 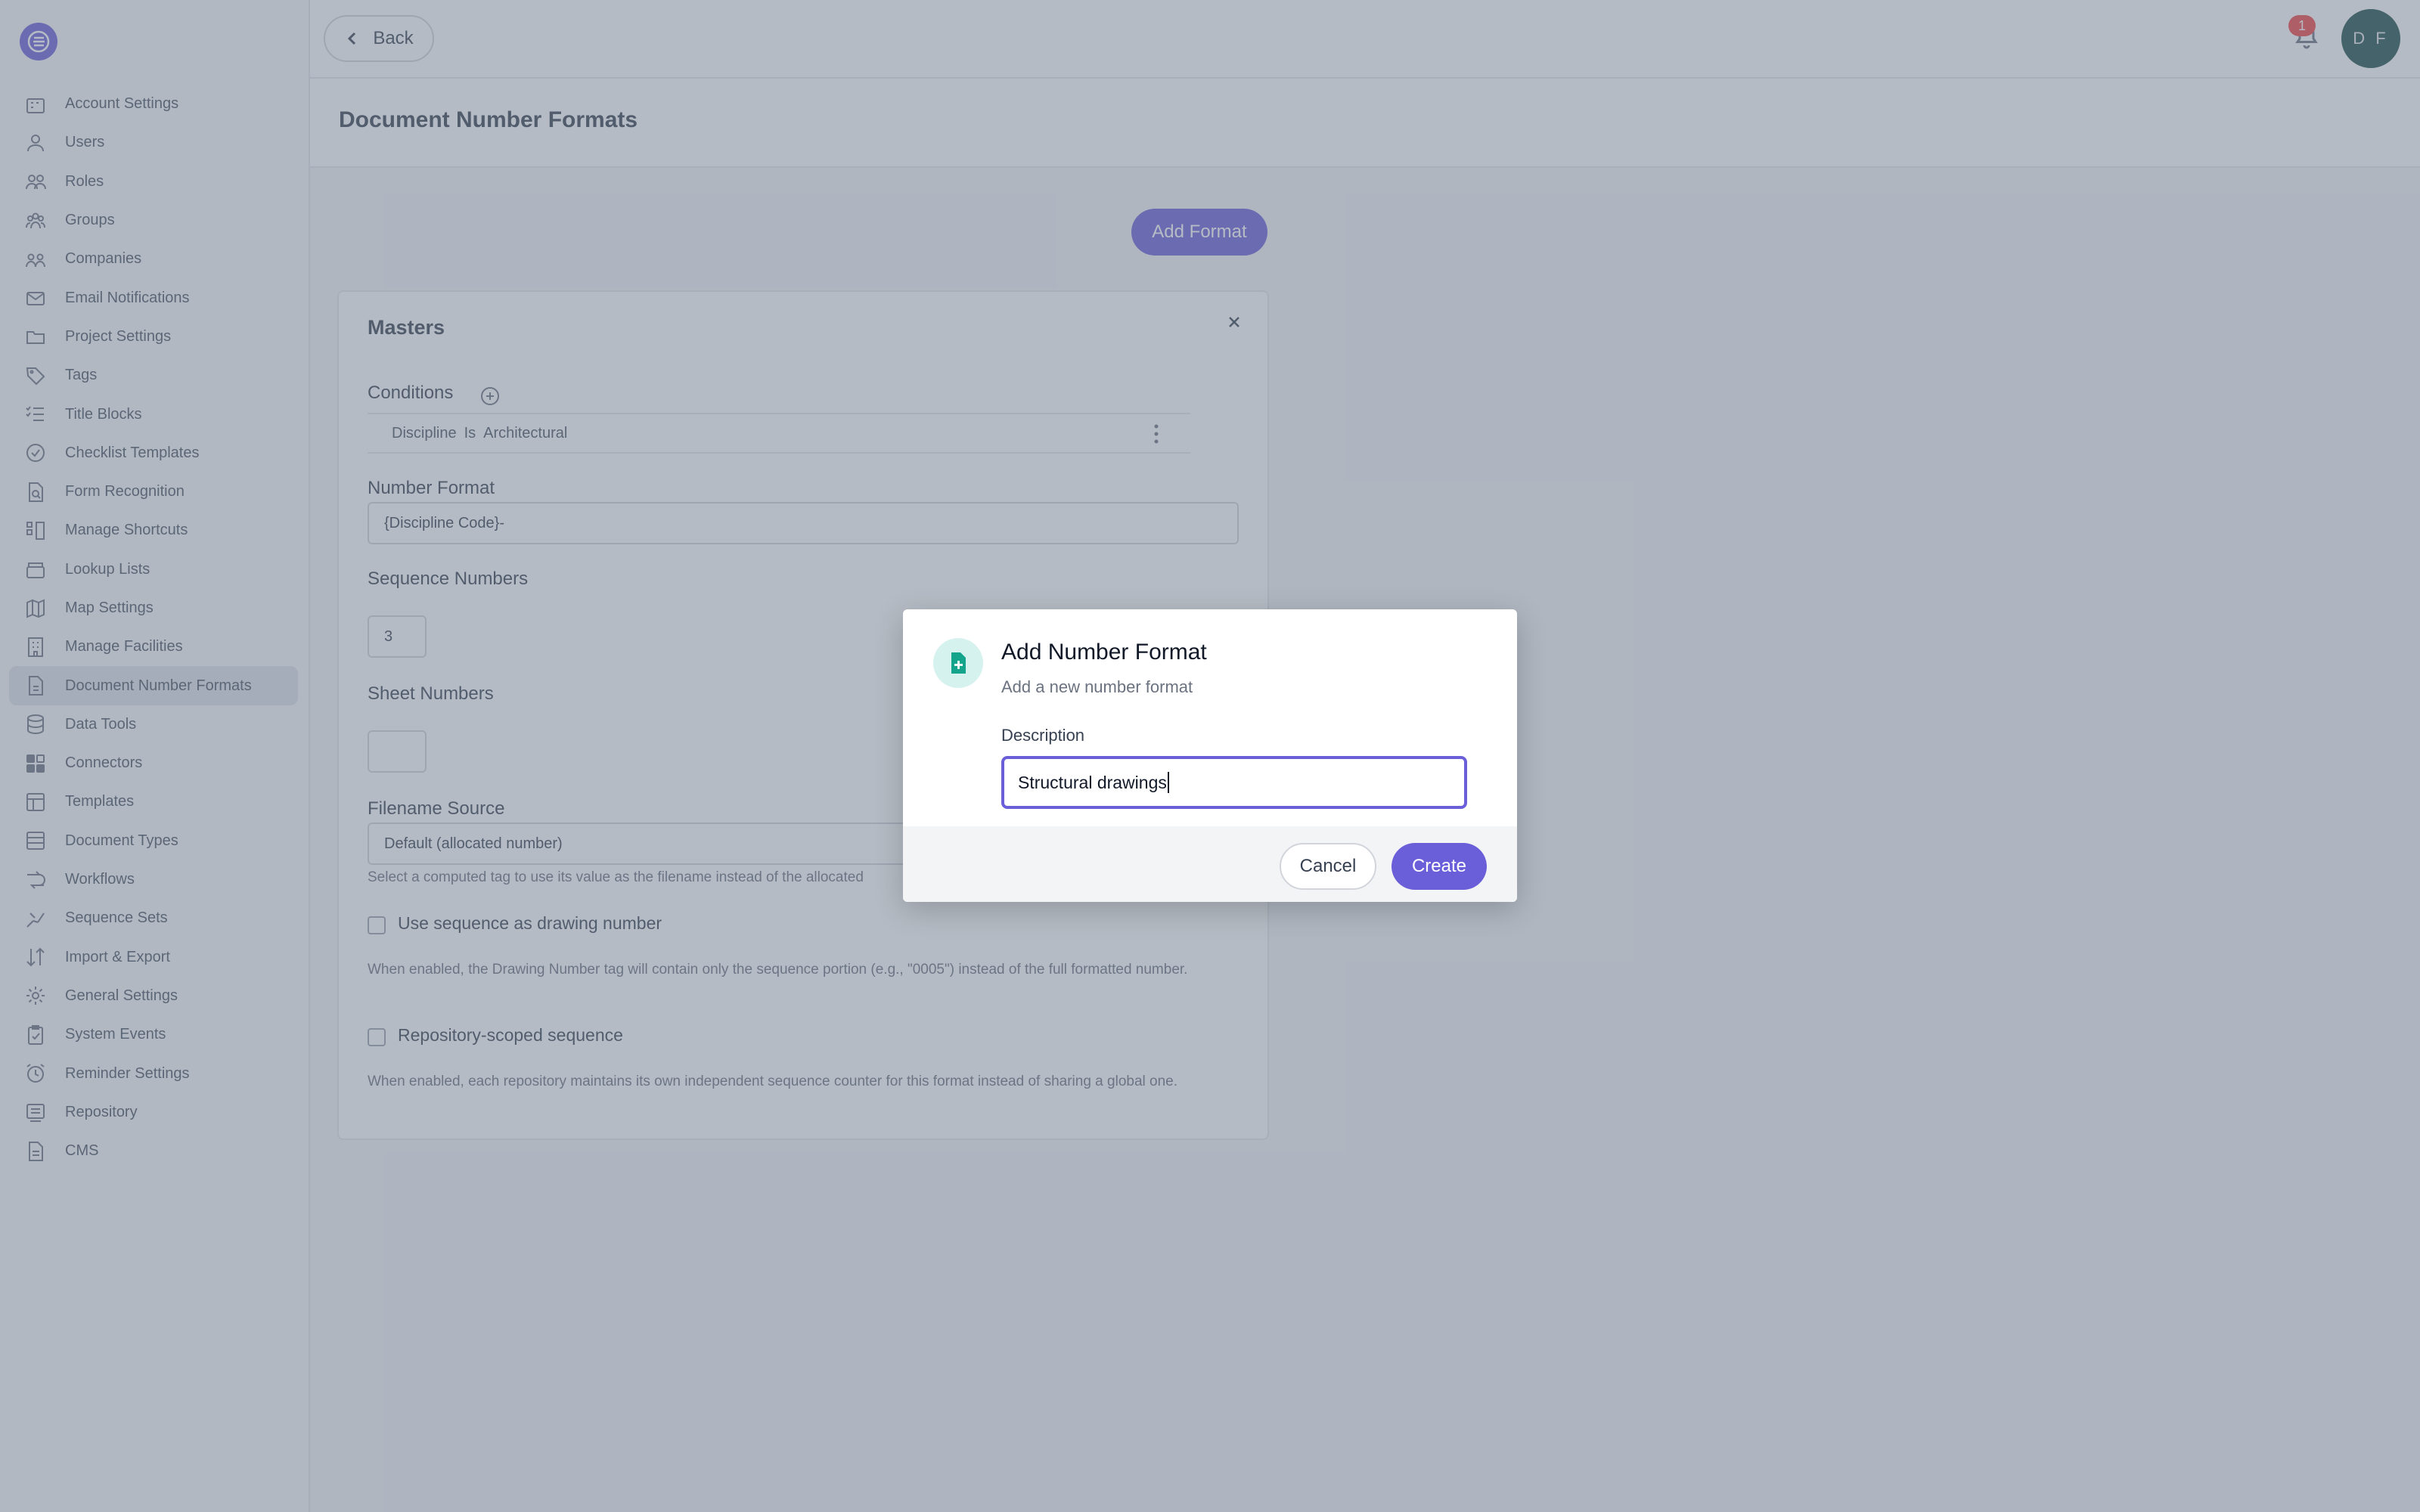 What do you see at coordinates (1043, 735) in the screenshot?
I see `description-label: Description` at bounding box center [1043, 735].